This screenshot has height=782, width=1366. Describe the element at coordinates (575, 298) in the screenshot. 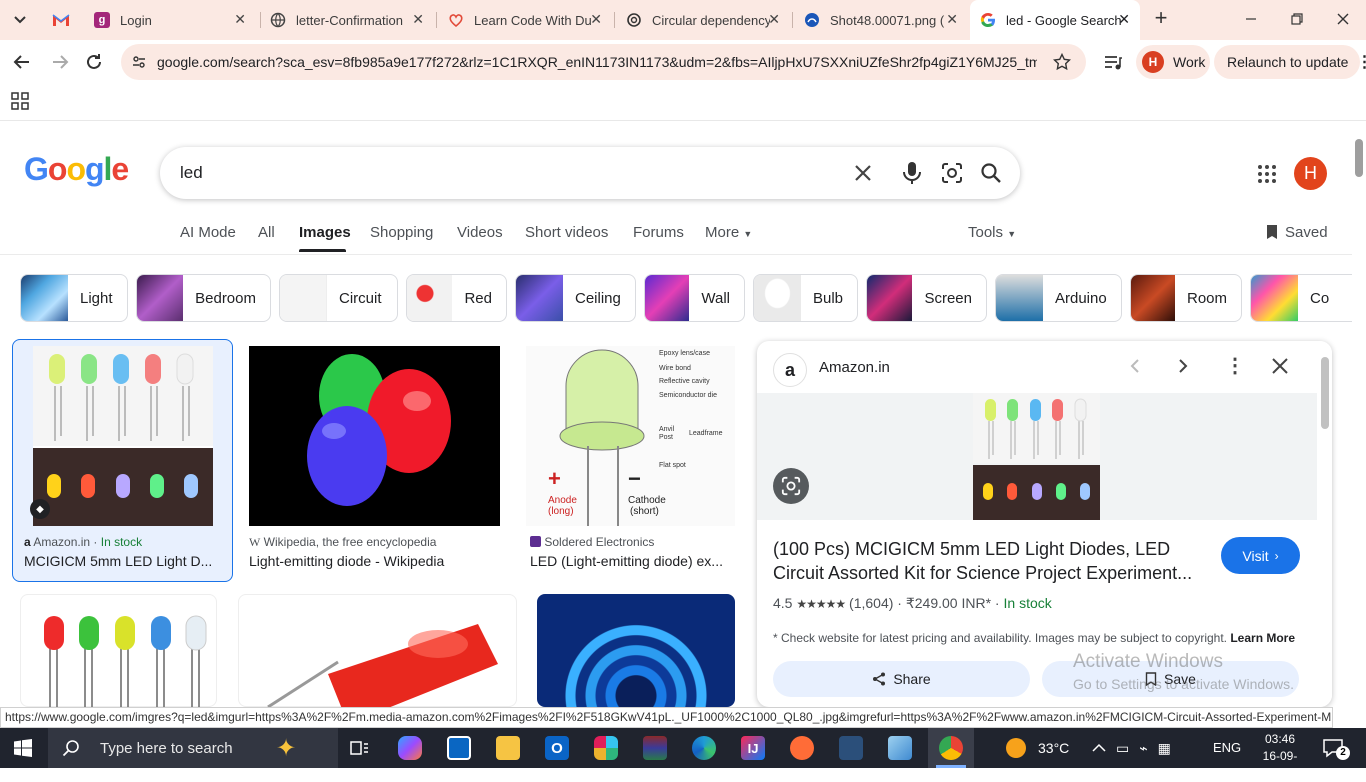

I see `chip-ceiling: Ceiling` at that location.